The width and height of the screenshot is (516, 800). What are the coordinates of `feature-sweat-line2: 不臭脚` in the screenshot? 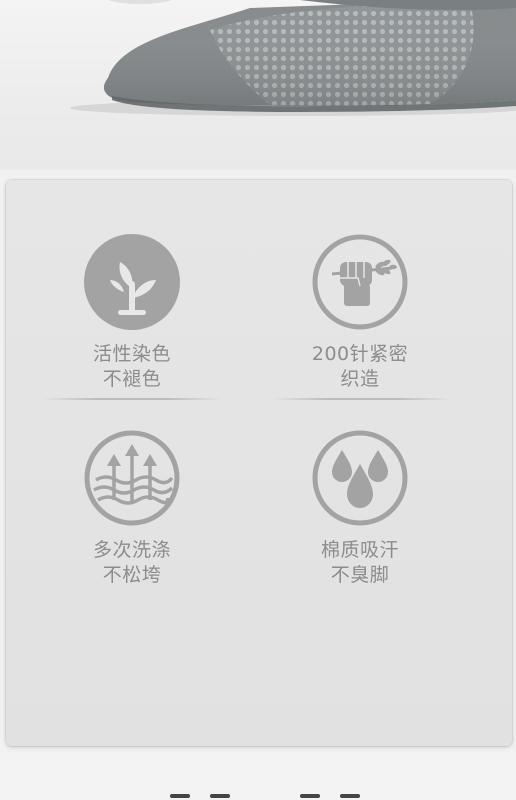 It's located at (360, 575).